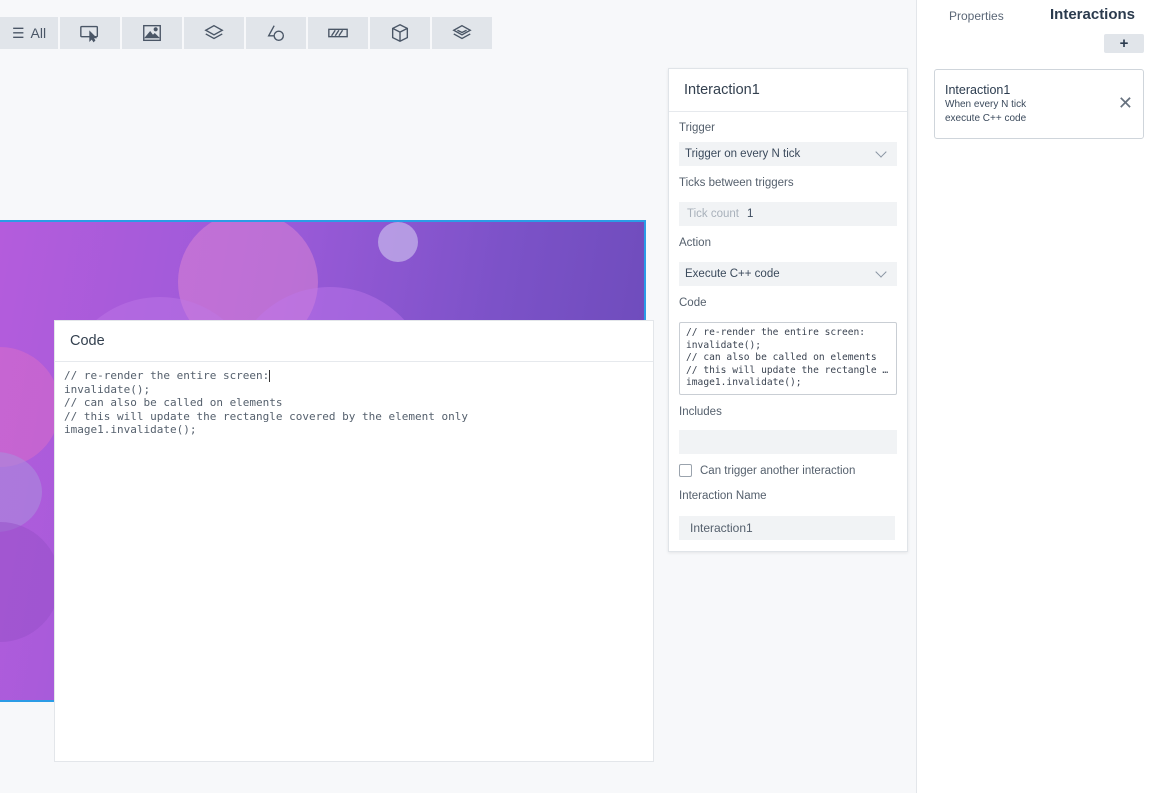 This screenshot has width=1160, height=793. I want to click on shapes-icon, so click(276, 33).